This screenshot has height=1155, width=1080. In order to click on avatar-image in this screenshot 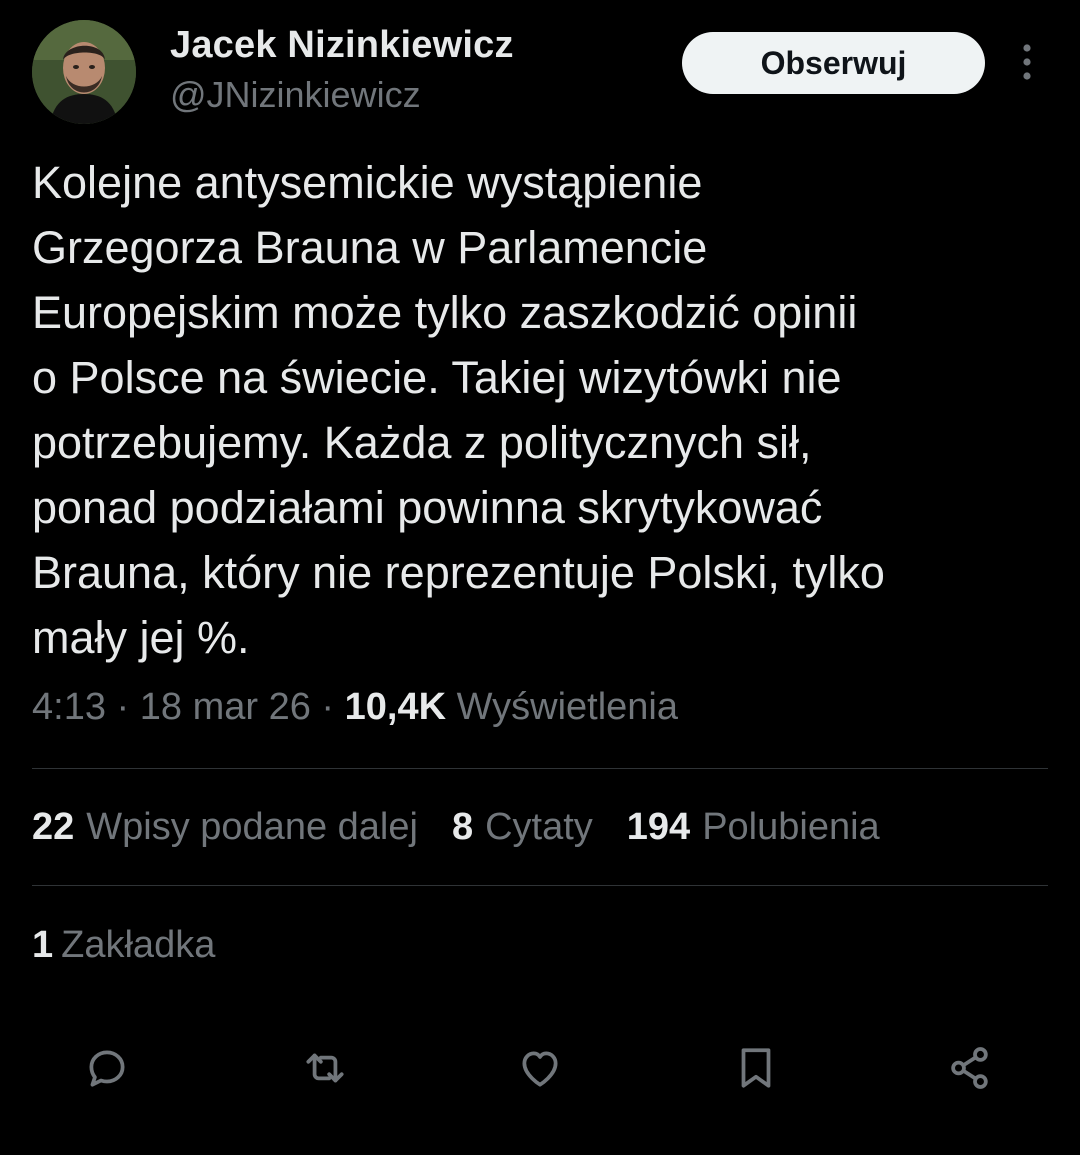, I will do `click(84, 72)`.